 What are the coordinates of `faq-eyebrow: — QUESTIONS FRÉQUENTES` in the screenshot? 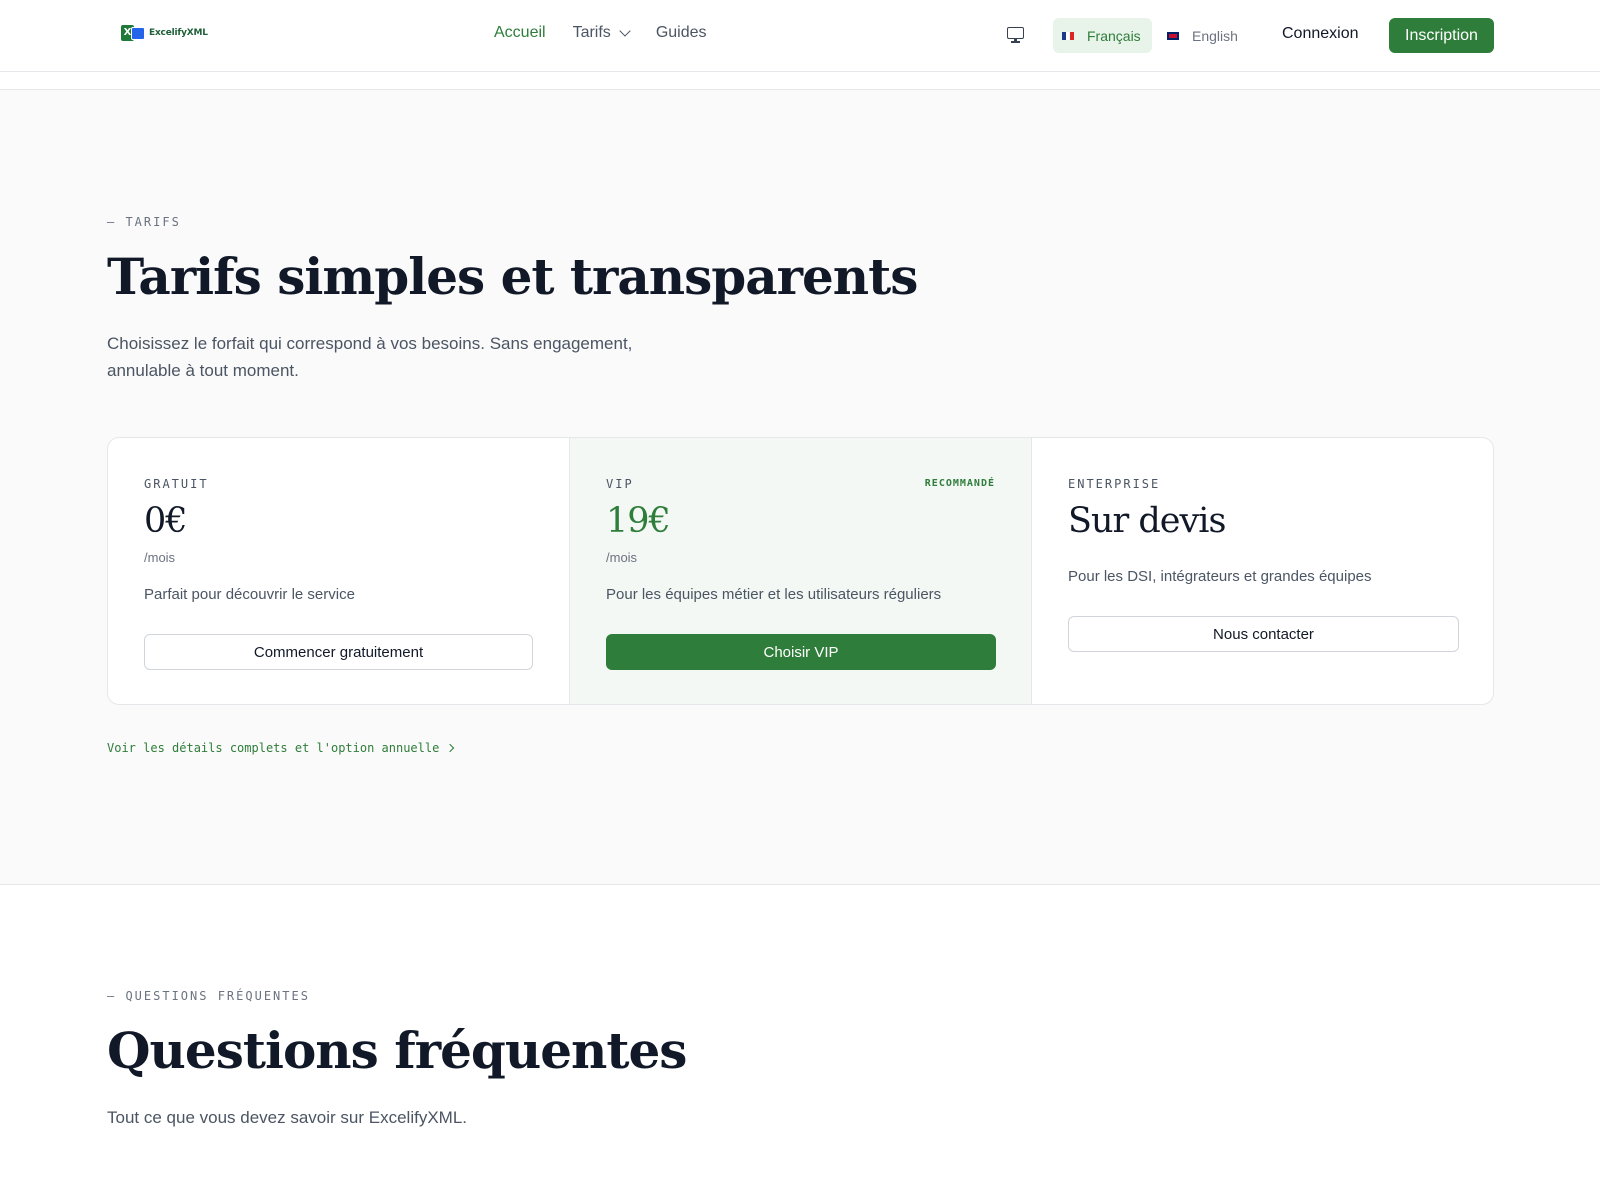 It's located at (208, 996).